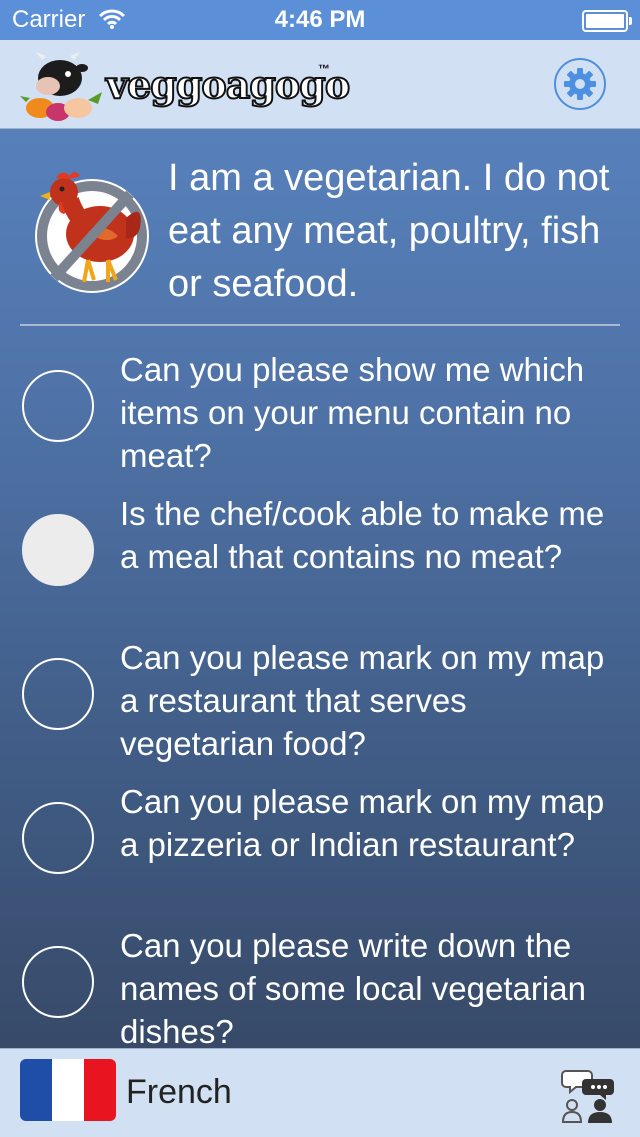 Image resolution: width=640 pixels, height=1137 pixels. What do you see at coordinates (100, 1090) in the screenshot?
I see `flag-stripe-red` at bounding box center [100, 1090].